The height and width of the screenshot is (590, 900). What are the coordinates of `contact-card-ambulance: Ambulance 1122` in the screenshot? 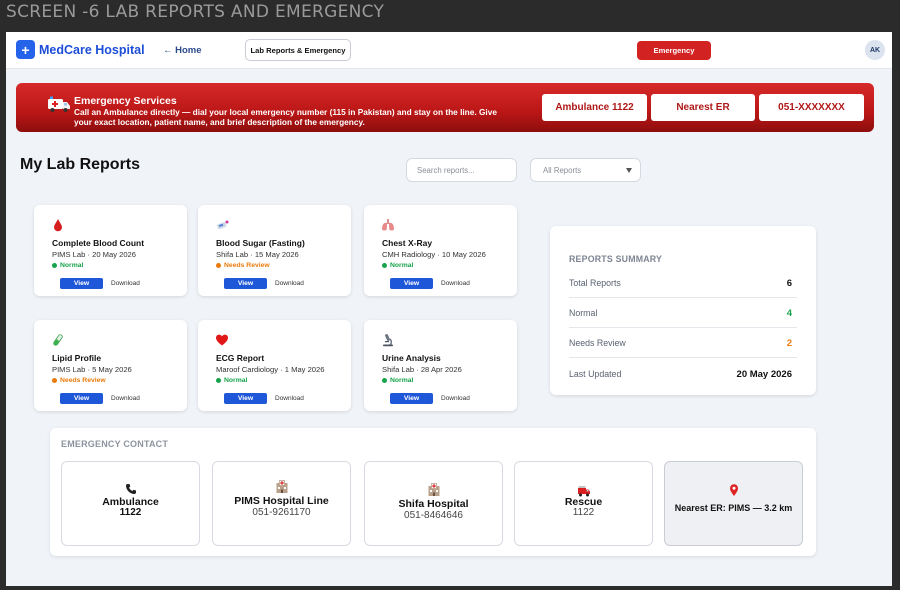 It's located at (130, 503).